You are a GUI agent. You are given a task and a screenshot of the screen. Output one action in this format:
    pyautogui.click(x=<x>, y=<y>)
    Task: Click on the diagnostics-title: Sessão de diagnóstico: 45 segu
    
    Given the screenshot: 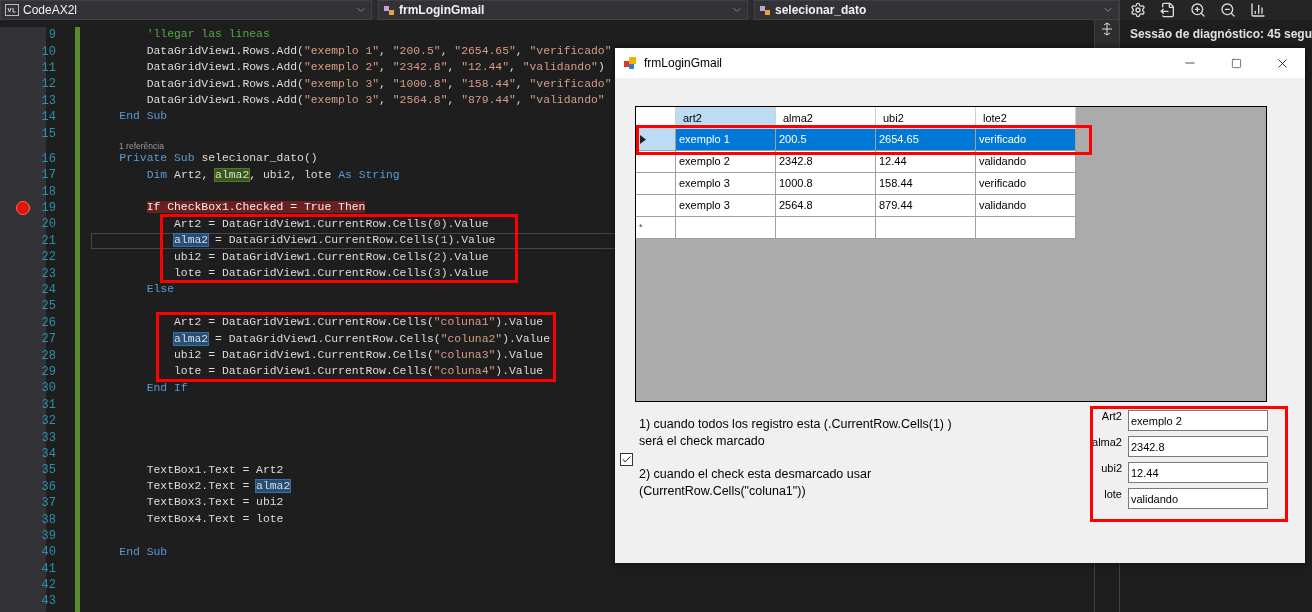 What is the action you would take?
    pyautogui.click(x=1220, y=34)
    